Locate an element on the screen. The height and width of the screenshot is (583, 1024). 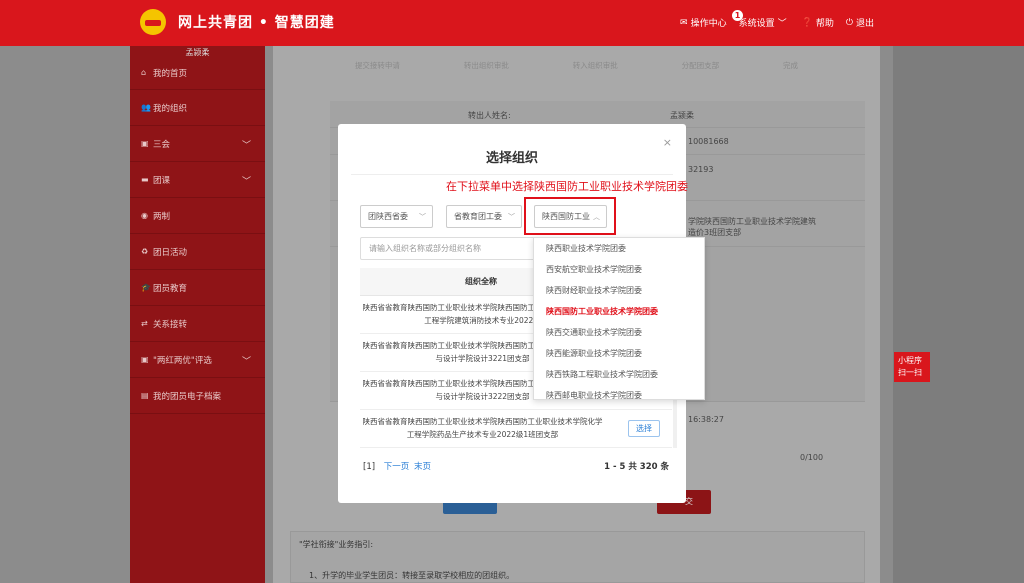
sidebar-item-label: 我的首页 is located at coordinates (170, 73).